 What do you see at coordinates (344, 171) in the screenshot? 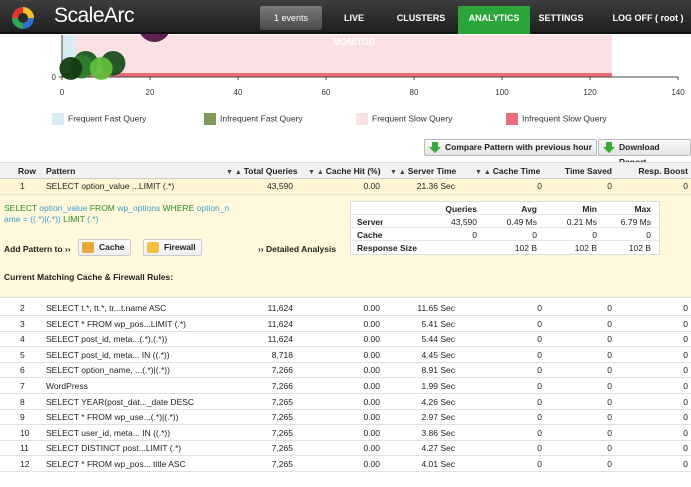
I see `col-cache-hit: ▼ ▲ Cache Hit (%)` at bounding box center [344, 171].